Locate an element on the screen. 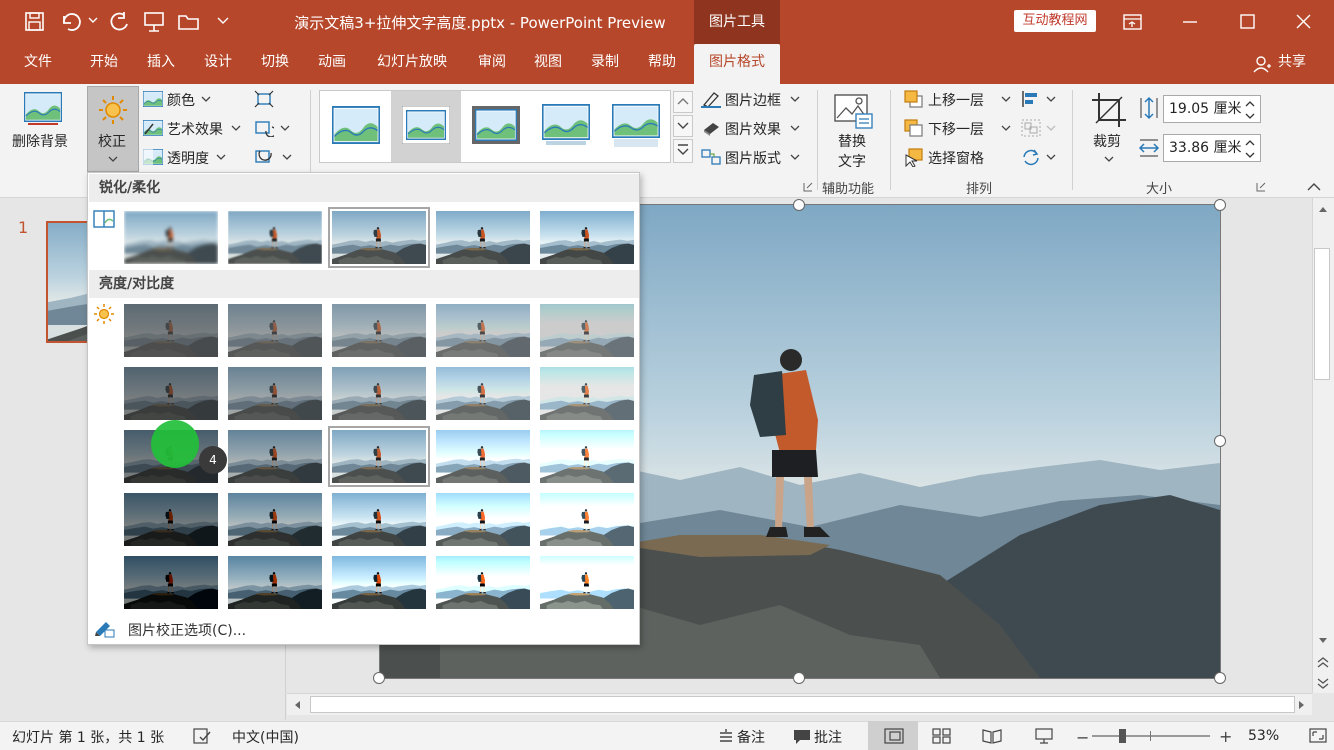 The height and width of the screenshot is (750, 1334). resize-handle-bottom-right is located at coordinates (1220, 678).